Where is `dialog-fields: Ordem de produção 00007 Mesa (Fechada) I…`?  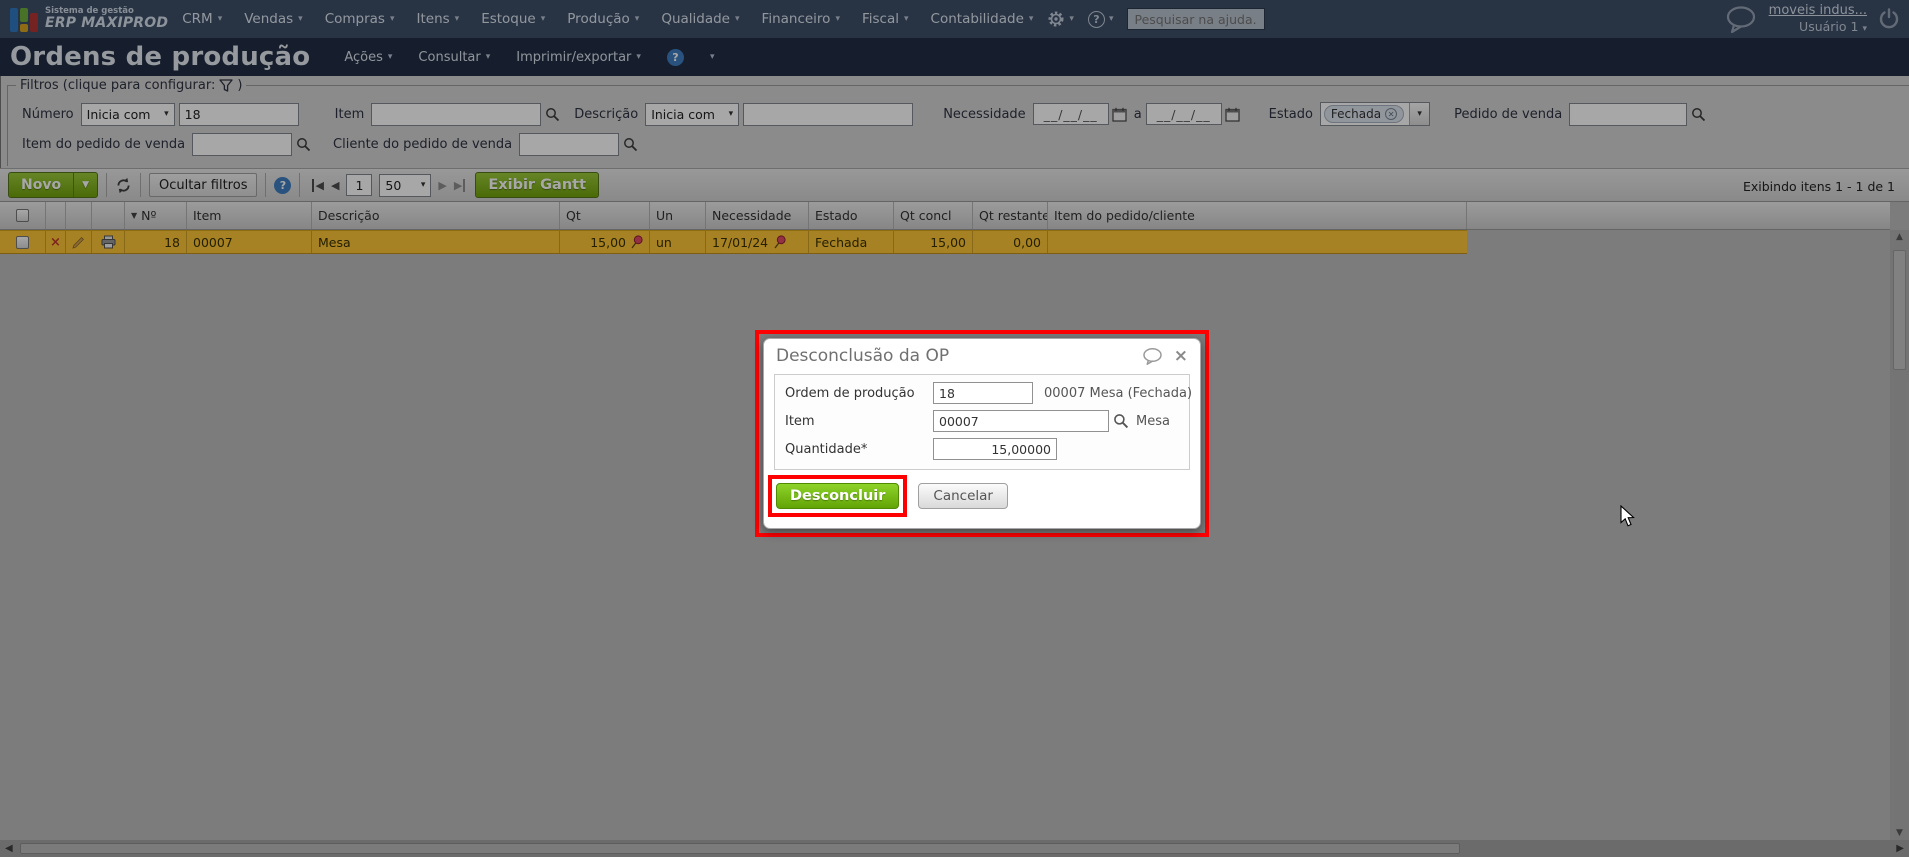
dialog-fields: Ordem de produção 00007 Mesa (Fechada) I… is located at coordinates (983, 422).